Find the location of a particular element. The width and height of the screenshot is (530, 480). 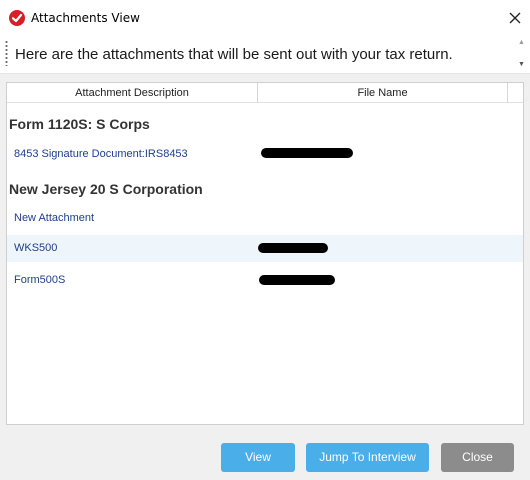

group-title-form-1120s: Form 1120S: S Corps is located at coordinates (79, 124).